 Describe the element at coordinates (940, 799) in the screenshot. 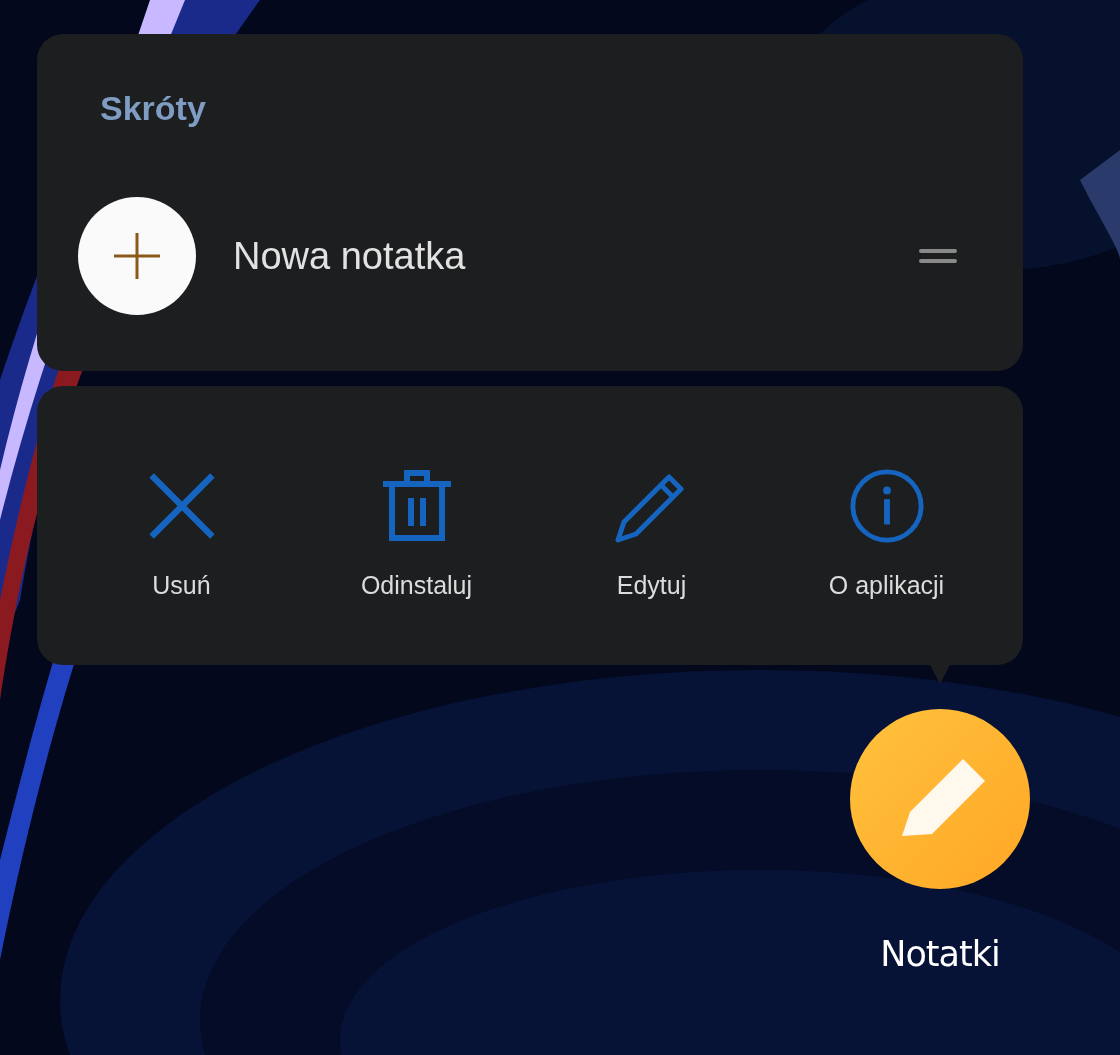

I see `notes-app-icon` at that location.